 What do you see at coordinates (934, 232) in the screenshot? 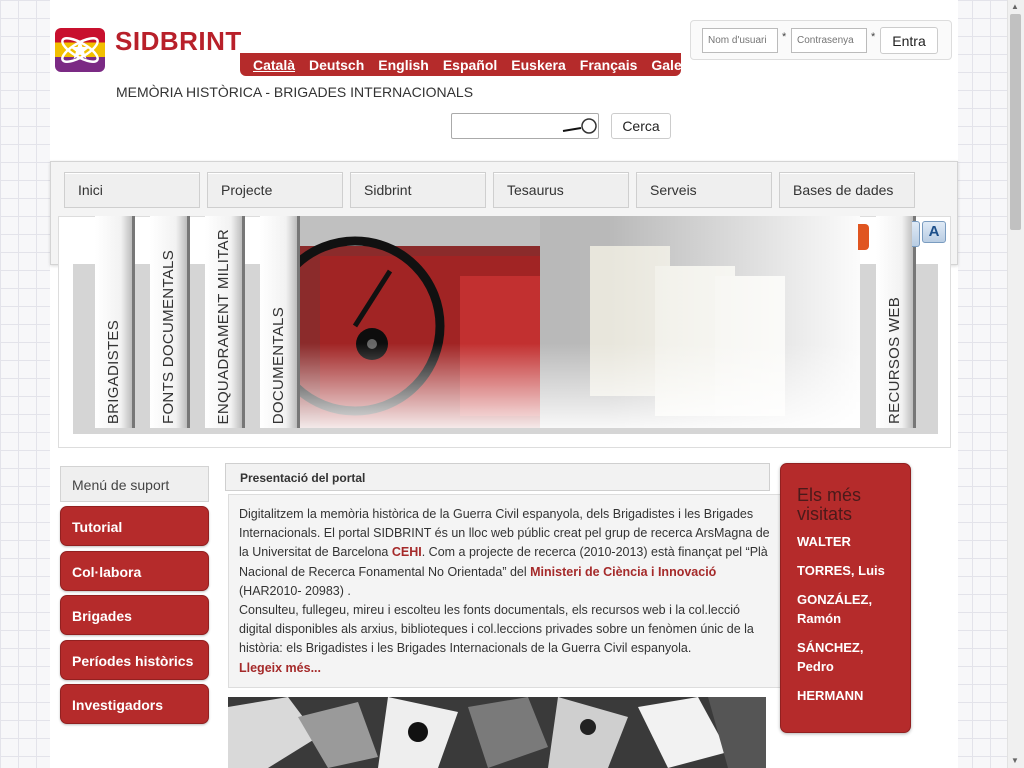
I see `font-size-increase-icon: A` at bounding box center [934, 232].